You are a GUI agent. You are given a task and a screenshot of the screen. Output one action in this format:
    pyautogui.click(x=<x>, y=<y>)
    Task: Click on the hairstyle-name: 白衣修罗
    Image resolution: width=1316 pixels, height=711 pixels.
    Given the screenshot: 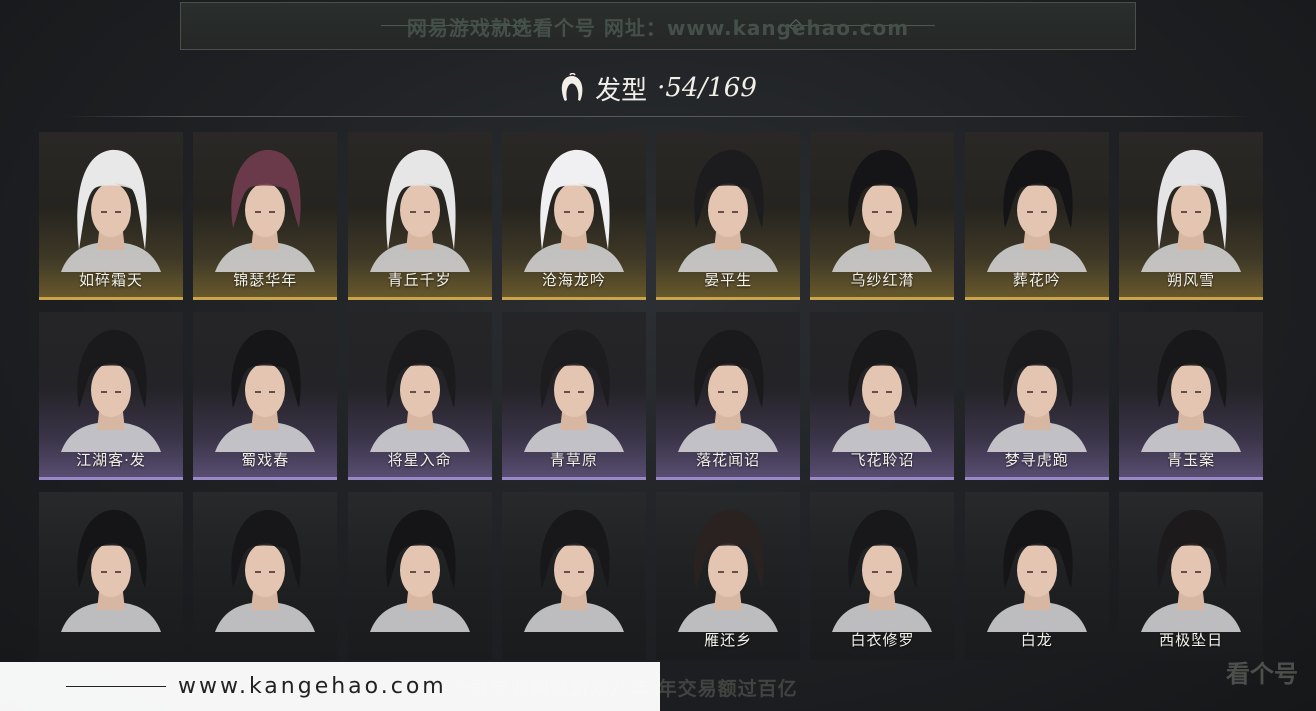 What is the action you would take?
    pyautogui.click(x=882, y=640)
    